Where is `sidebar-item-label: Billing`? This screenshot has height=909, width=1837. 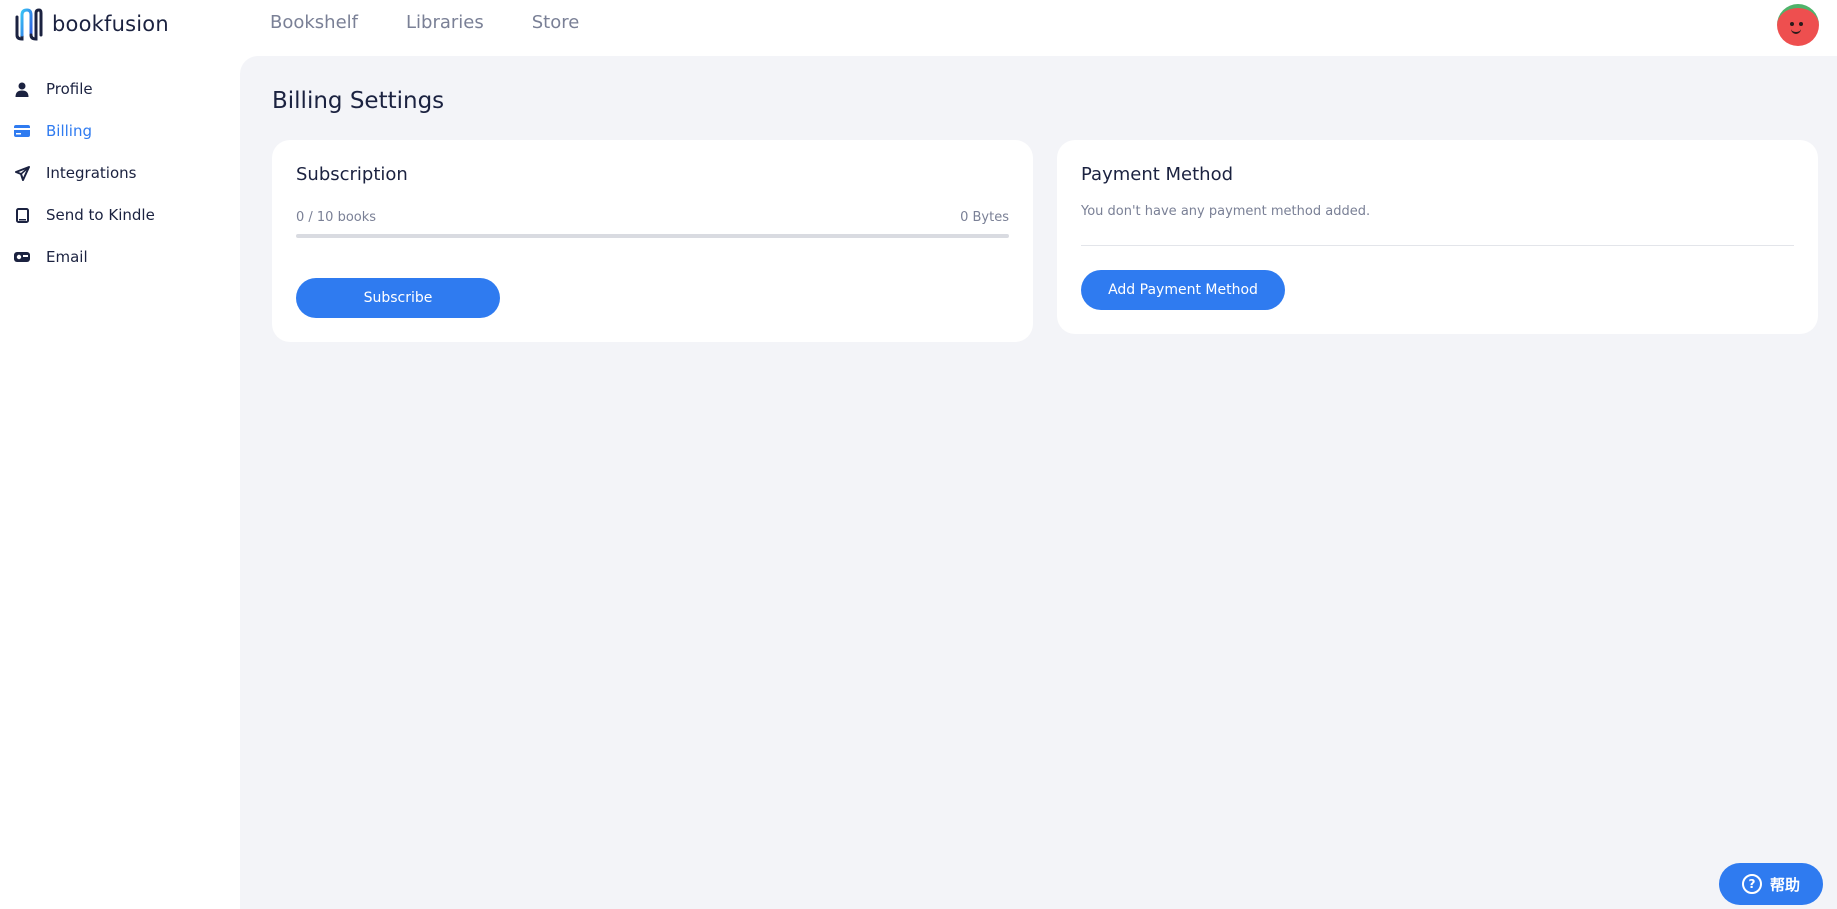
sidebar-item-label: Billing is located at coordinates (69, 131).